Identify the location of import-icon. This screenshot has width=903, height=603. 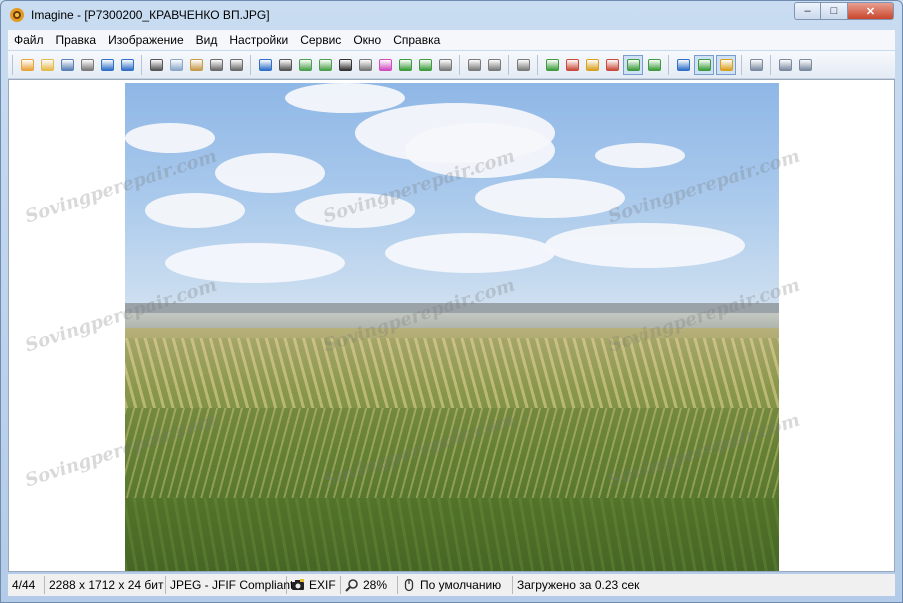
(325, 64).